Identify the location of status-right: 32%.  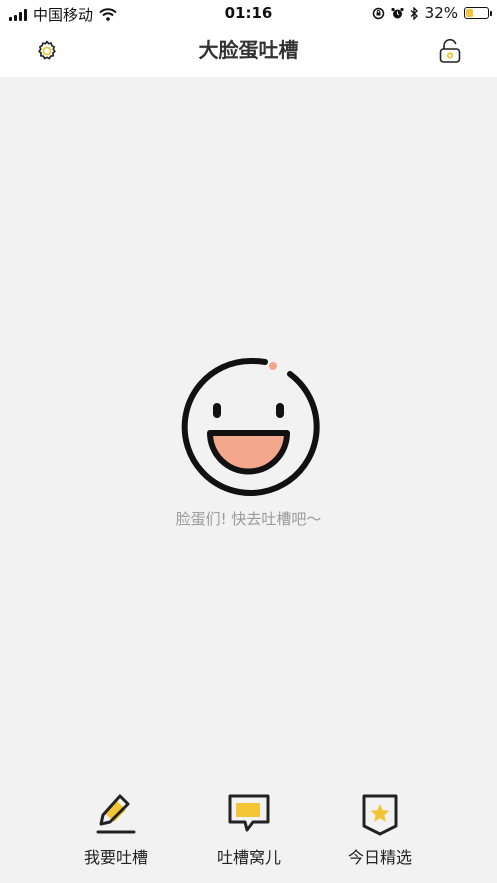
(432, 13).